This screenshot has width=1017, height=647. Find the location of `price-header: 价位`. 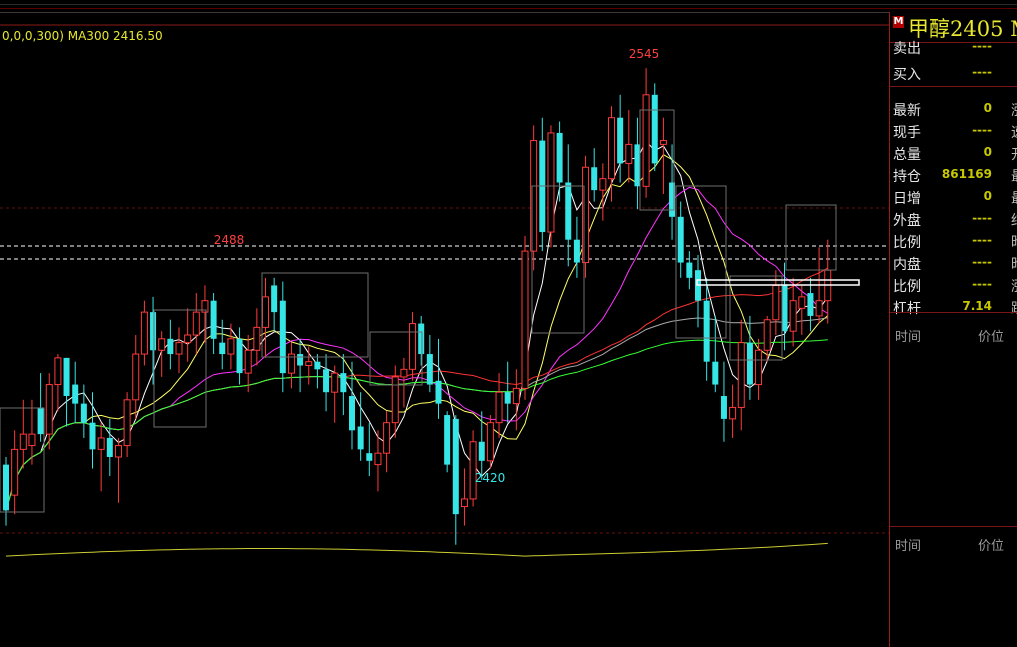

price-header: 价位 is located at coordinates (991, 337).